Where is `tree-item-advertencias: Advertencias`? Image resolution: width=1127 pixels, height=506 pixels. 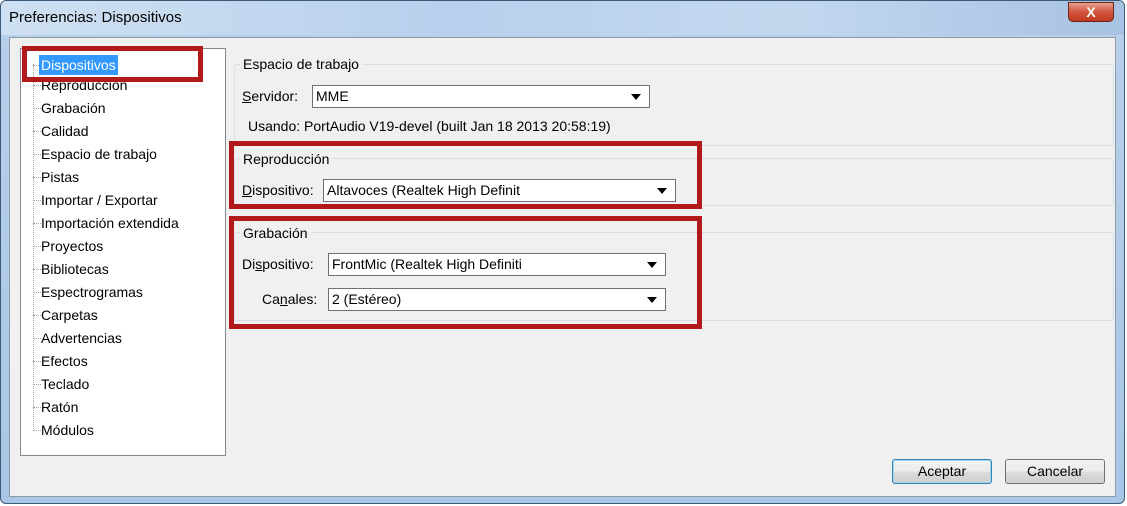
tree-item-advertencias: Advertencias is located at coordinates (81, 338).